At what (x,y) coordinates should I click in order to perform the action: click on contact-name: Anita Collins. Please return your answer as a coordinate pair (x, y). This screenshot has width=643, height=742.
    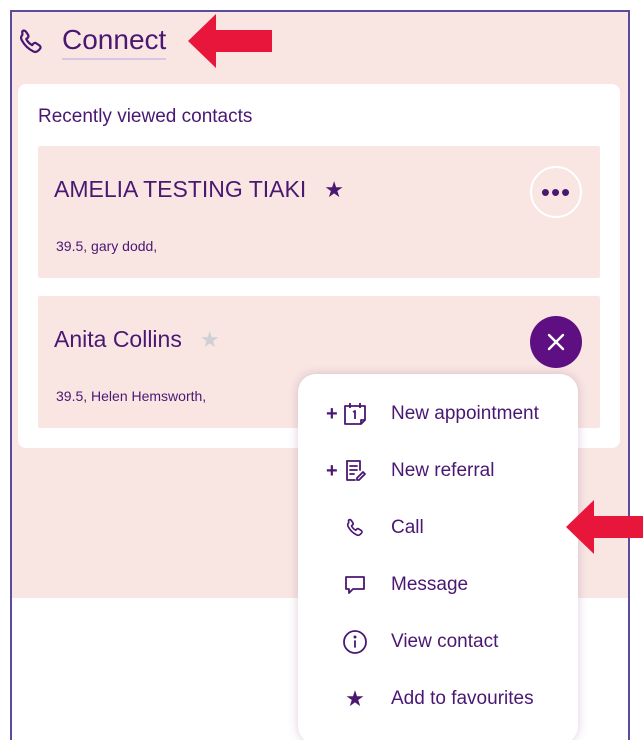
    Looking at the image, I should click on (118, 339).